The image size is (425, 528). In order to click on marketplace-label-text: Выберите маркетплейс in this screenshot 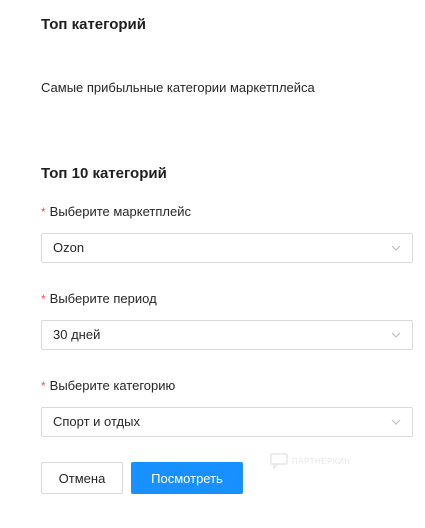, I will do `click(120, 211)`.